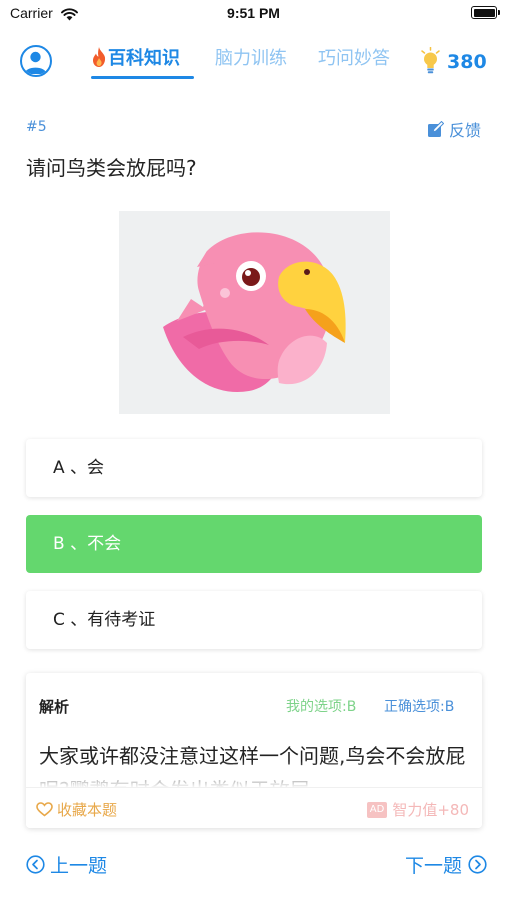 This screenshot has width=507, height=900. I want to click on previous-question-button: 上一题, so click(66, 864).